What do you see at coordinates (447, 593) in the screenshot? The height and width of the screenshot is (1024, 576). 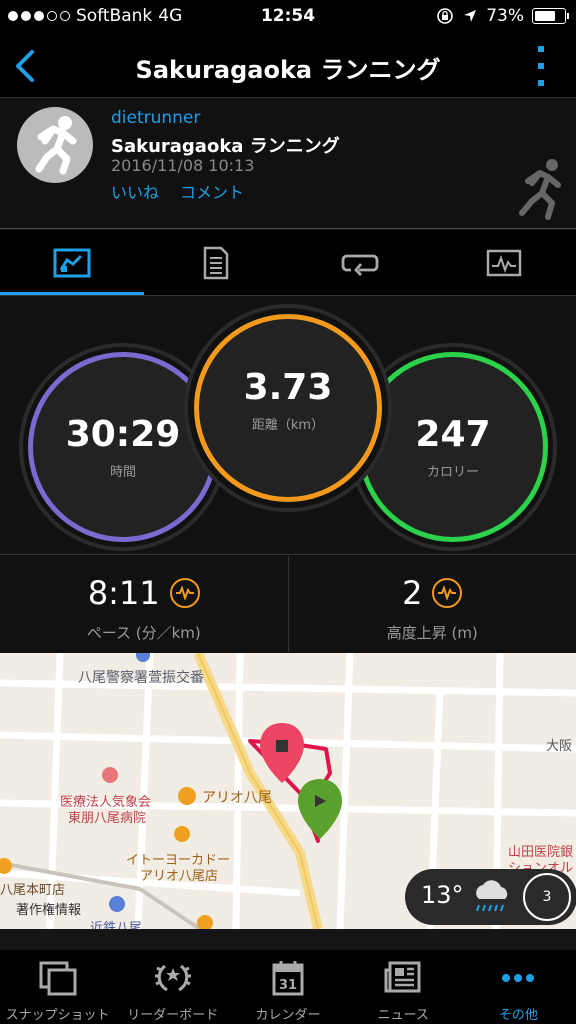 I see `elevation-pulse-icon` at bounding box center [447, 593].